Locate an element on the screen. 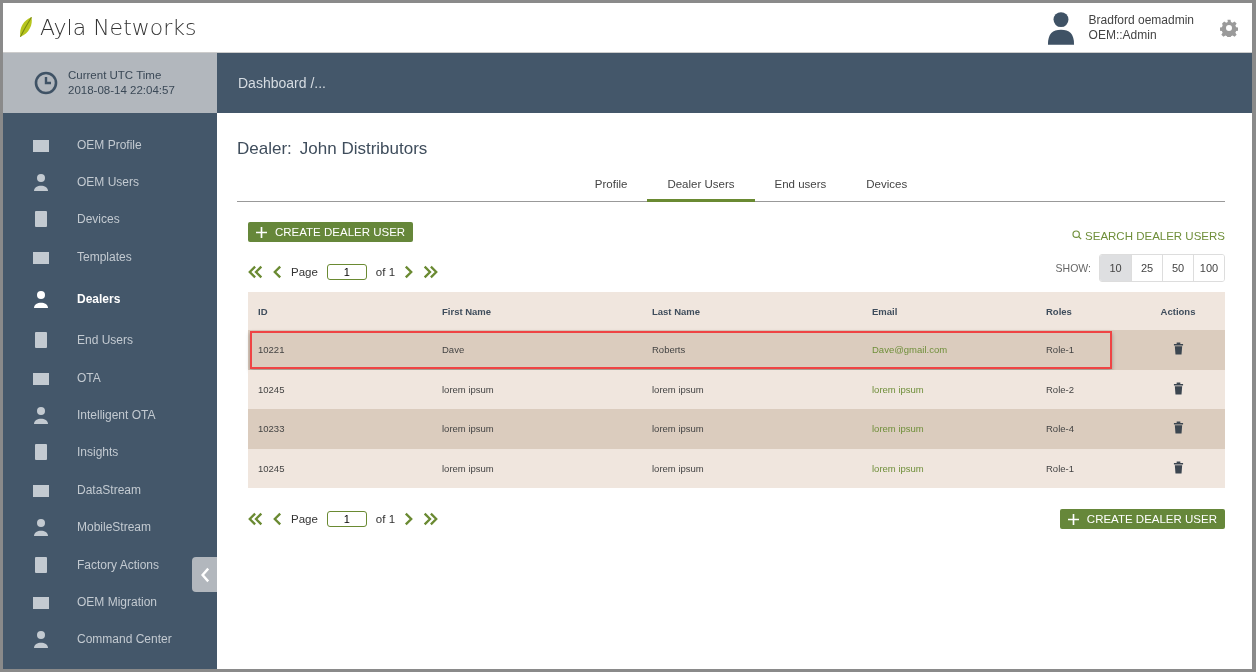  collapse-sidebar-button is located at coordinates (204, 574).